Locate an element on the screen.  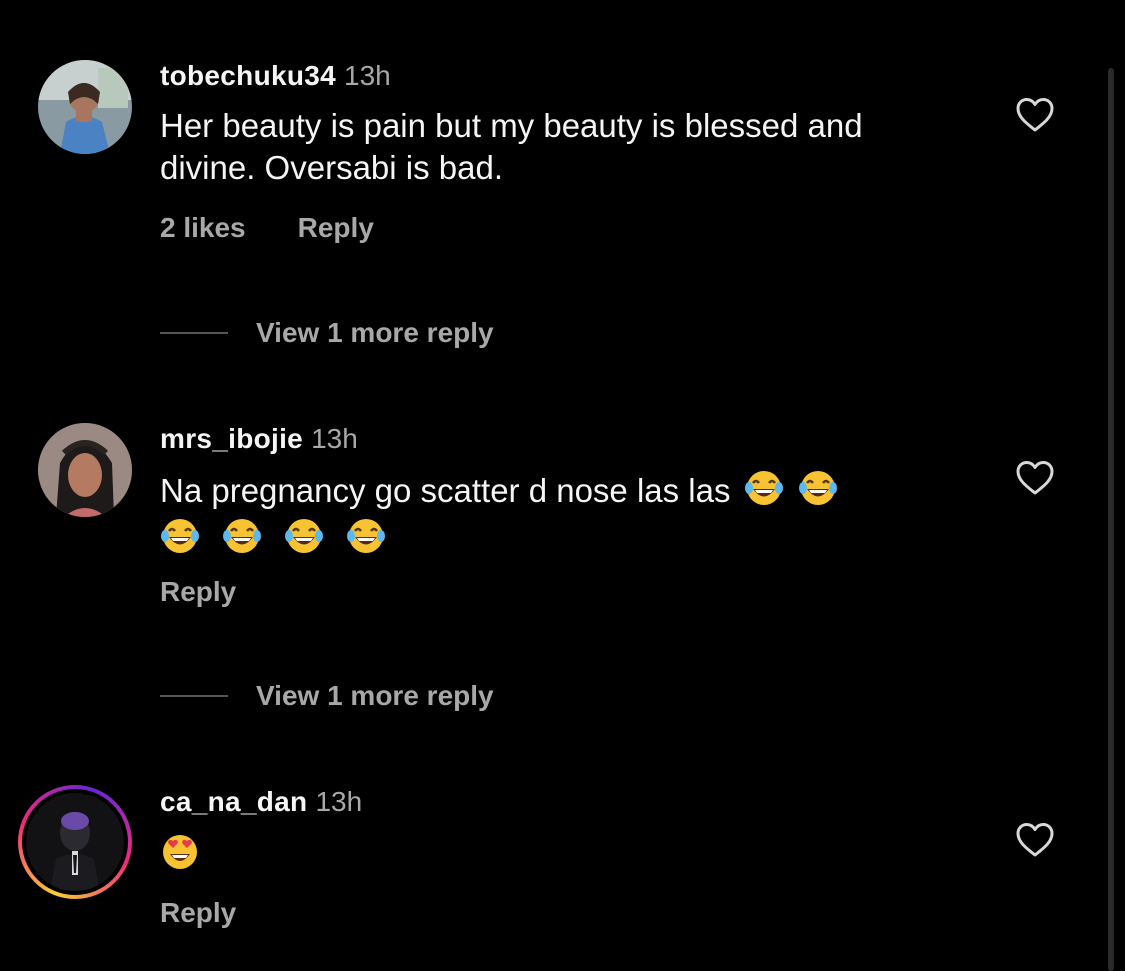
smiling-face-with-heart-eyes-icon is located at coordinates (183, 852).